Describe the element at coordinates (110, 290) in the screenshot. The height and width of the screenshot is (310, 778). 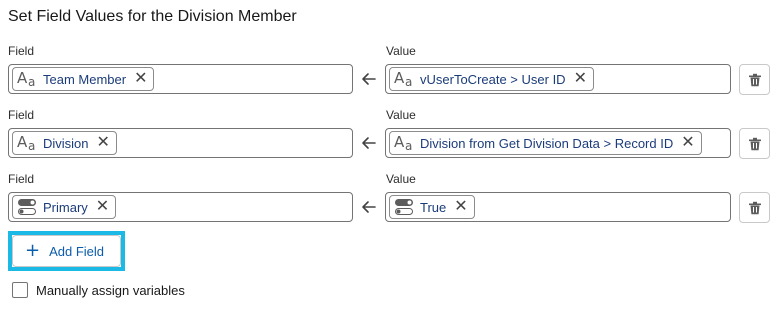
I see `manual-assign-label: Manually assign variables` at that location.